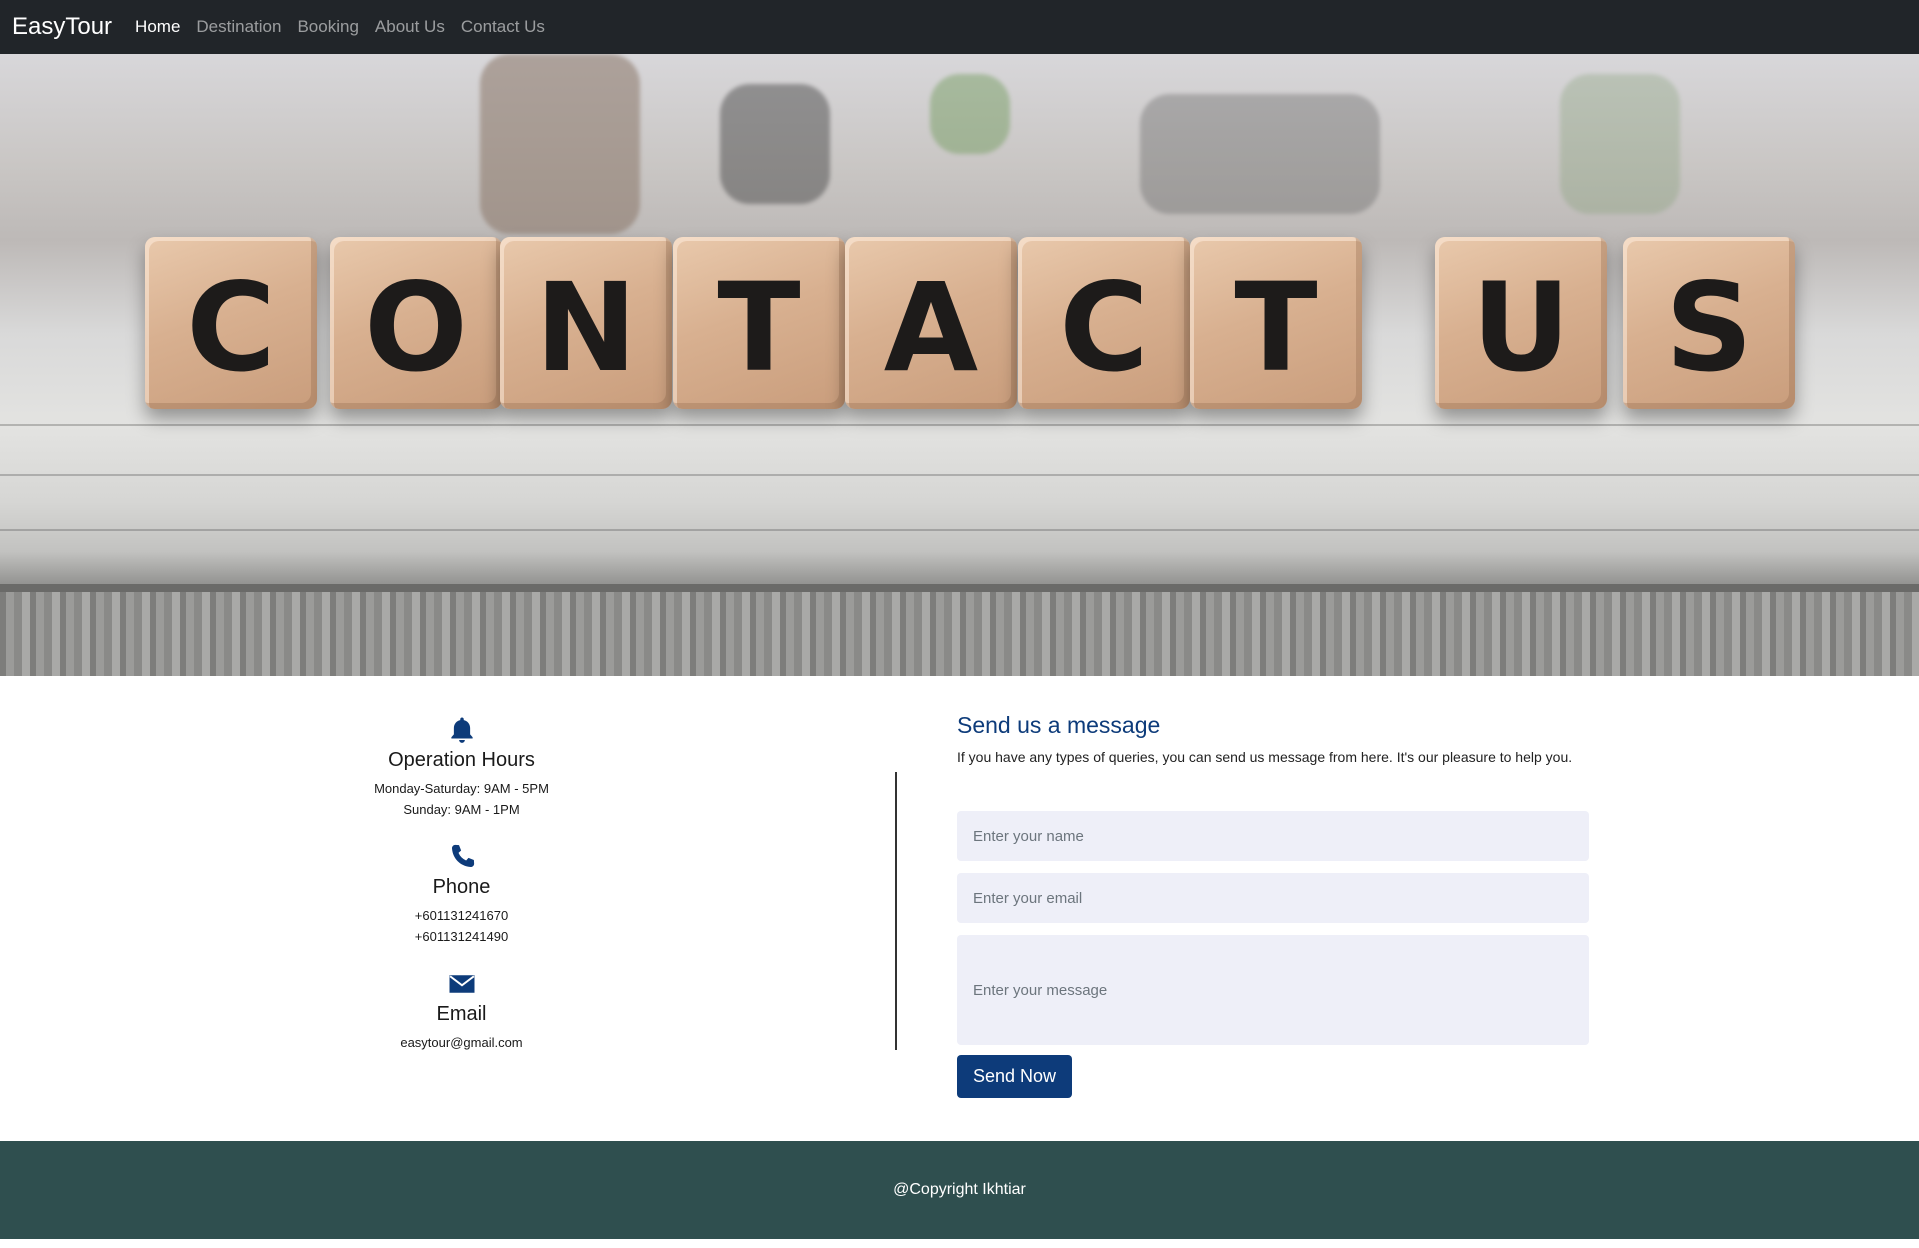  What do you see at coordinates (461, 936) in the screenshot?
I see `phone-number: +601131241490` at bounding box center [461, 936].